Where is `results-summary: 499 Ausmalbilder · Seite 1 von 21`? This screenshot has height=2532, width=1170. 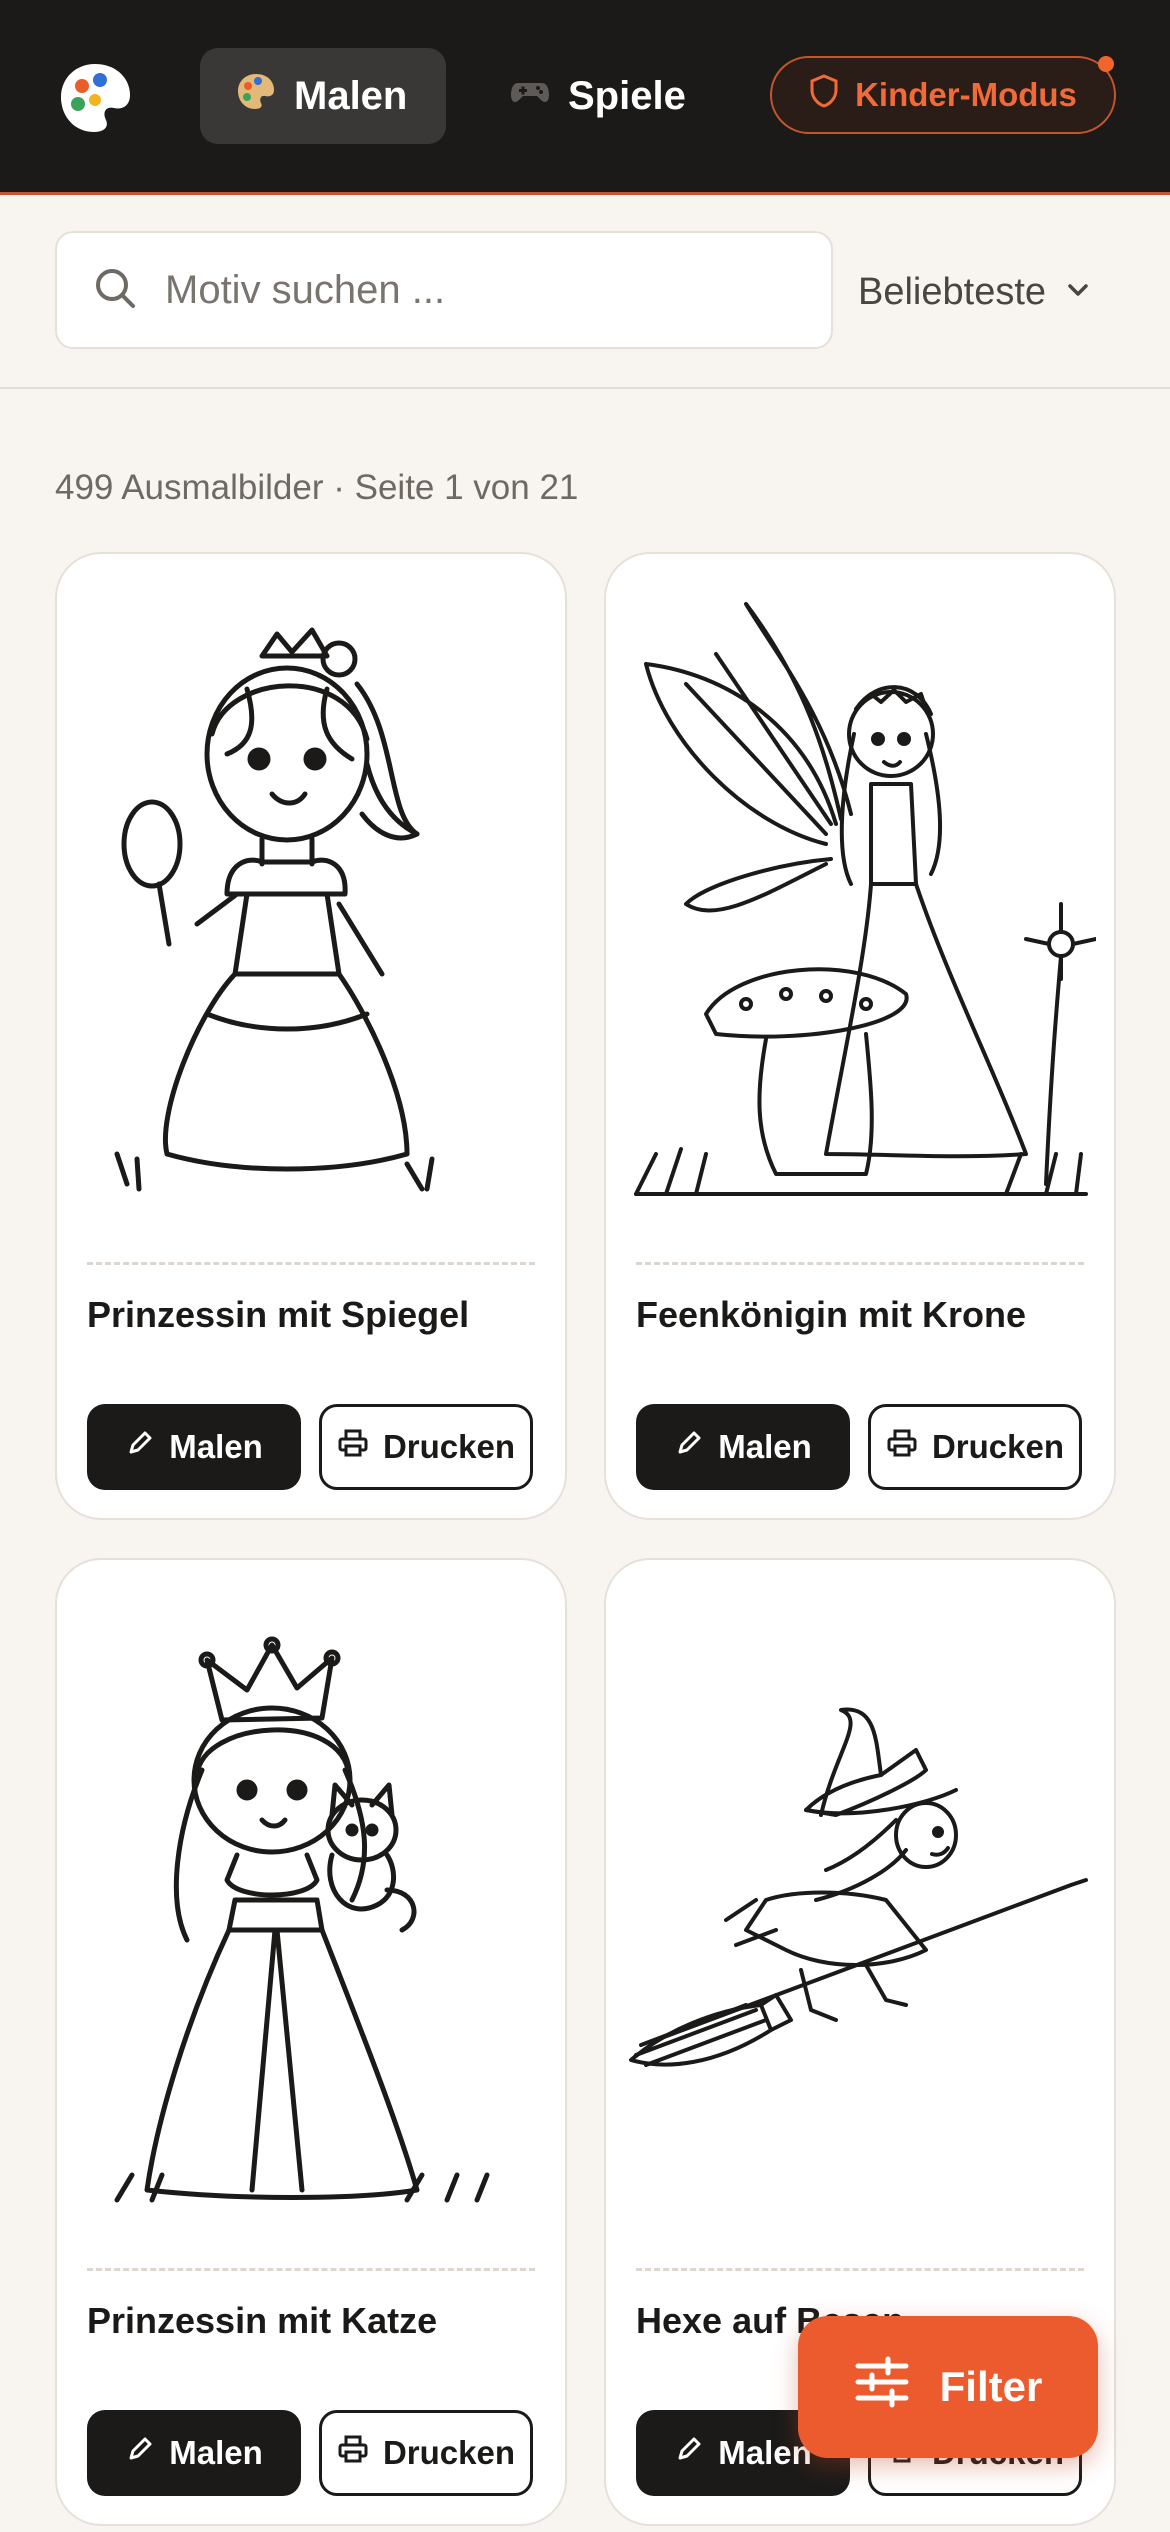
results-summary: 499 Ausmalbilder · Seite 1 von 21 is located at coordinates (317, 487).